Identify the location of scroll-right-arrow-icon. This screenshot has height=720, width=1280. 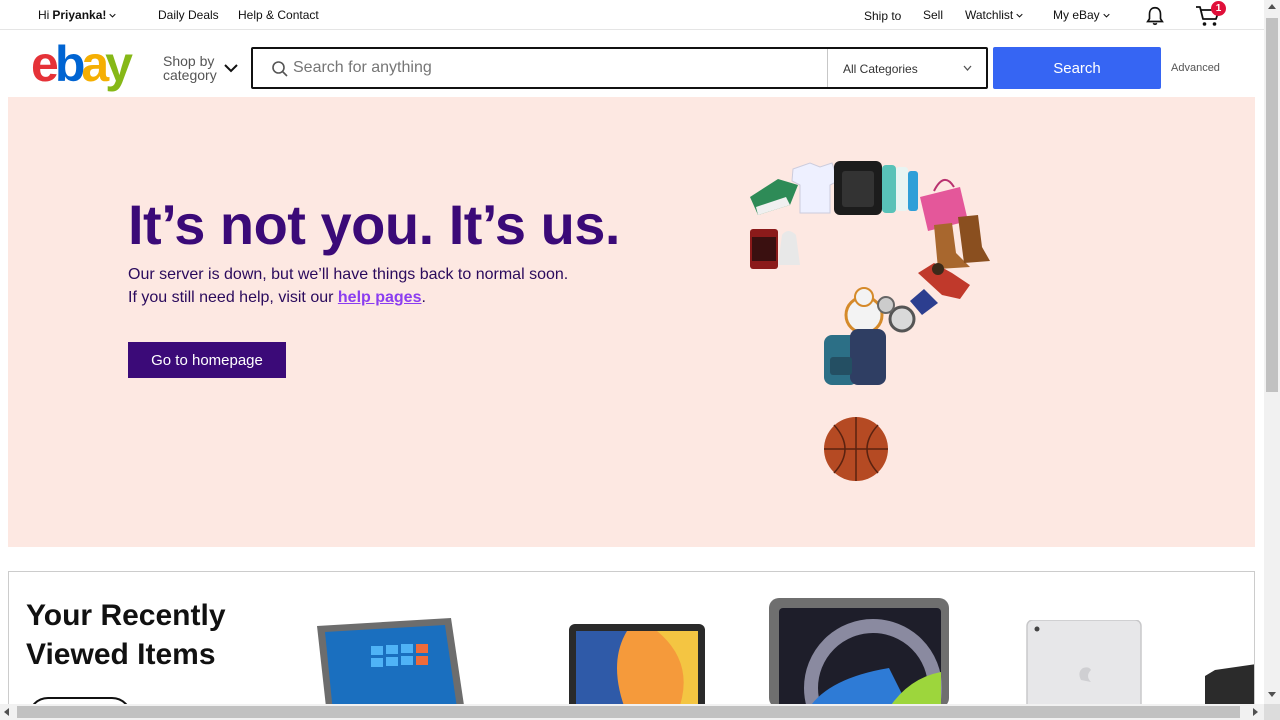
(1255, 712).